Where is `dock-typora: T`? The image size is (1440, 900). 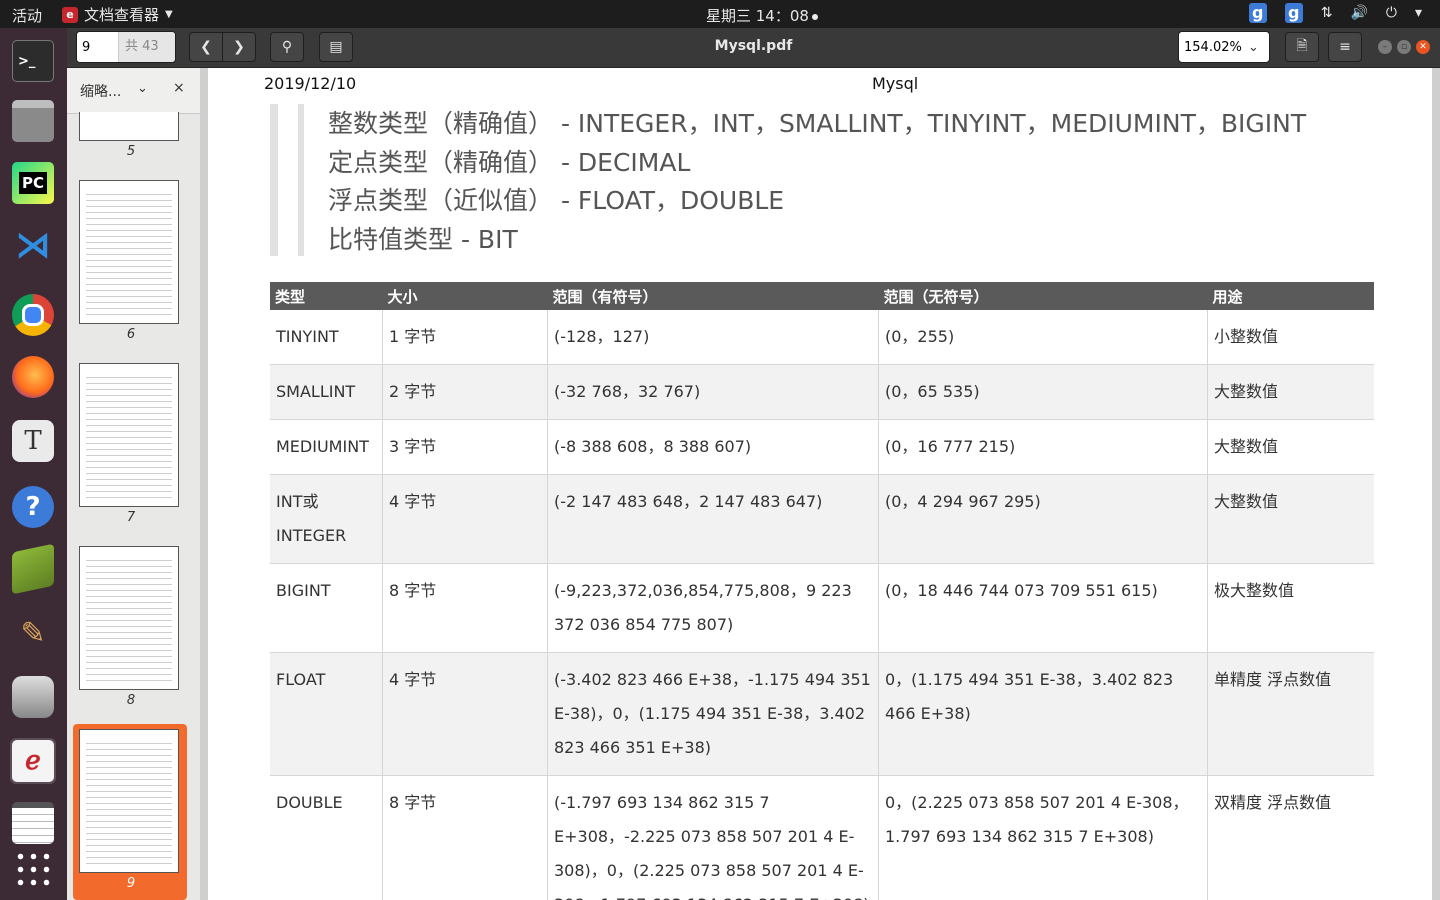
dock-typora: T is located at coordinates (33, 441).